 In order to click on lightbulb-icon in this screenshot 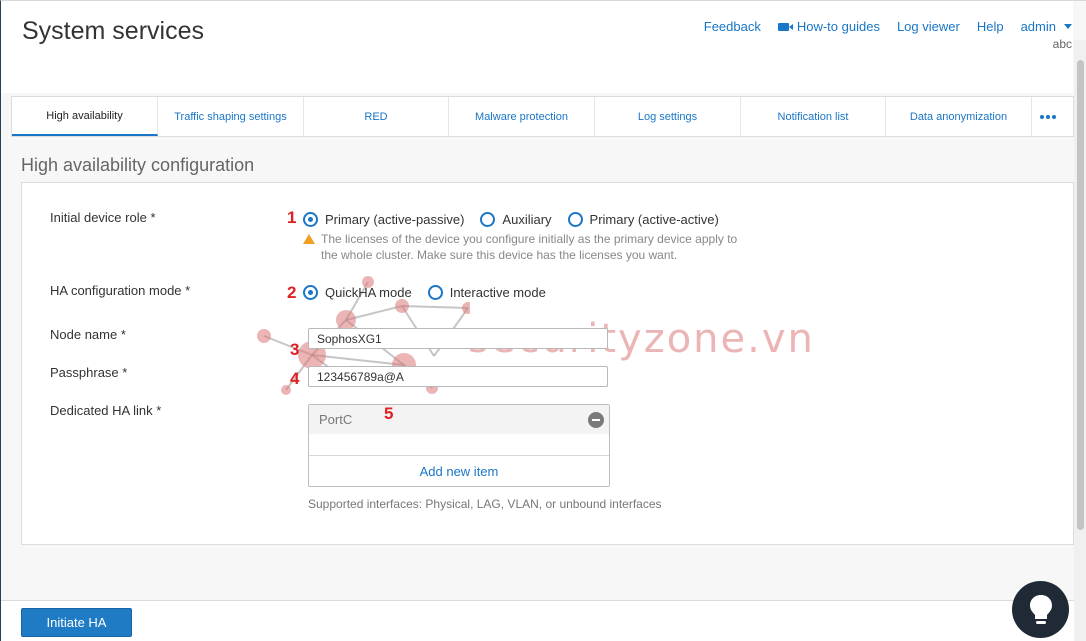, I will do `click(1040, 609)`.